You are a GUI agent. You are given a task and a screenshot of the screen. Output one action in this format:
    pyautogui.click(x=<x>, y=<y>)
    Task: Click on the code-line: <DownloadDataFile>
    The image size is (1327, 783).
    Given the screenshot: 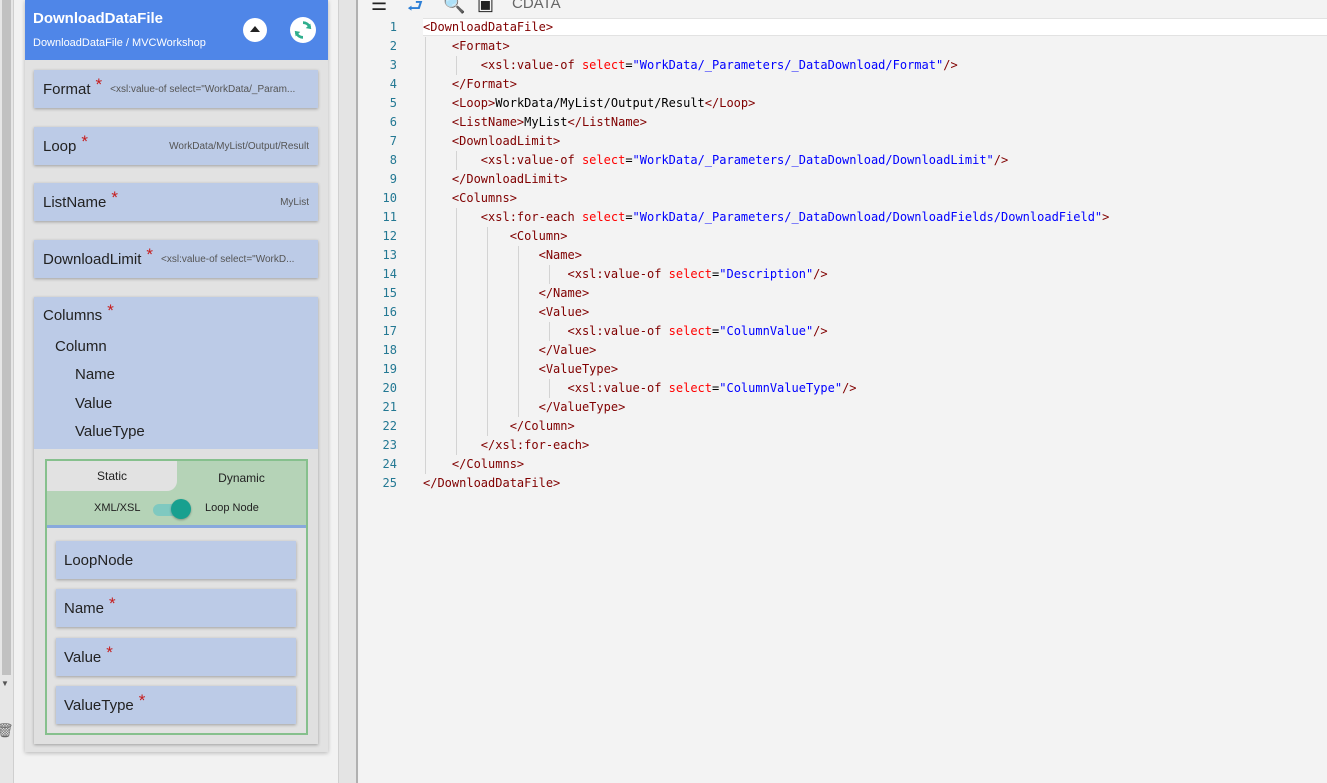 What is the action you would take?
    pyautogui.click(x=488, y=27)
    